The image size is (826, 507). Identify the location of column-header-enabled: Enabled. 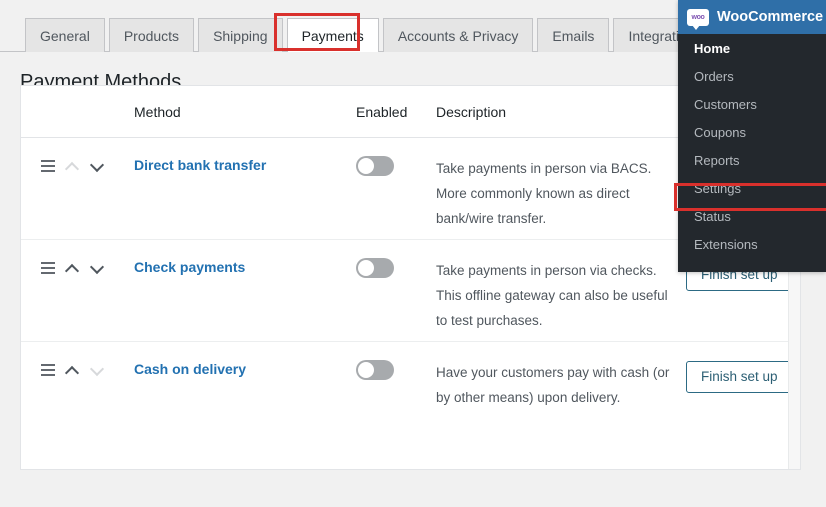
(382, 111).